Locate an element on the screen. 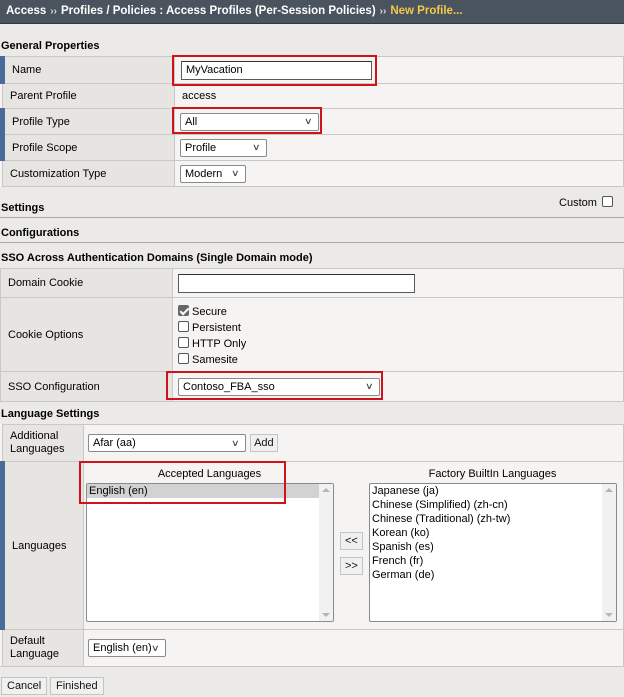 The image size is (624, 697). name-label: Name is located at coordinates (87, 70).